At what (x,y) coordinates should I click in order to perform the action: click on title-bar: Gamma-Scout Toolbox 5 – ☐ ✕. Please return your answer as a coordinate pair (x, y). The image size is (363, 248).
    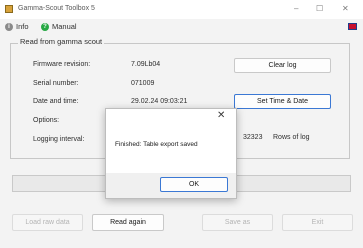
    Looking at the image, I should click on (181, 9).